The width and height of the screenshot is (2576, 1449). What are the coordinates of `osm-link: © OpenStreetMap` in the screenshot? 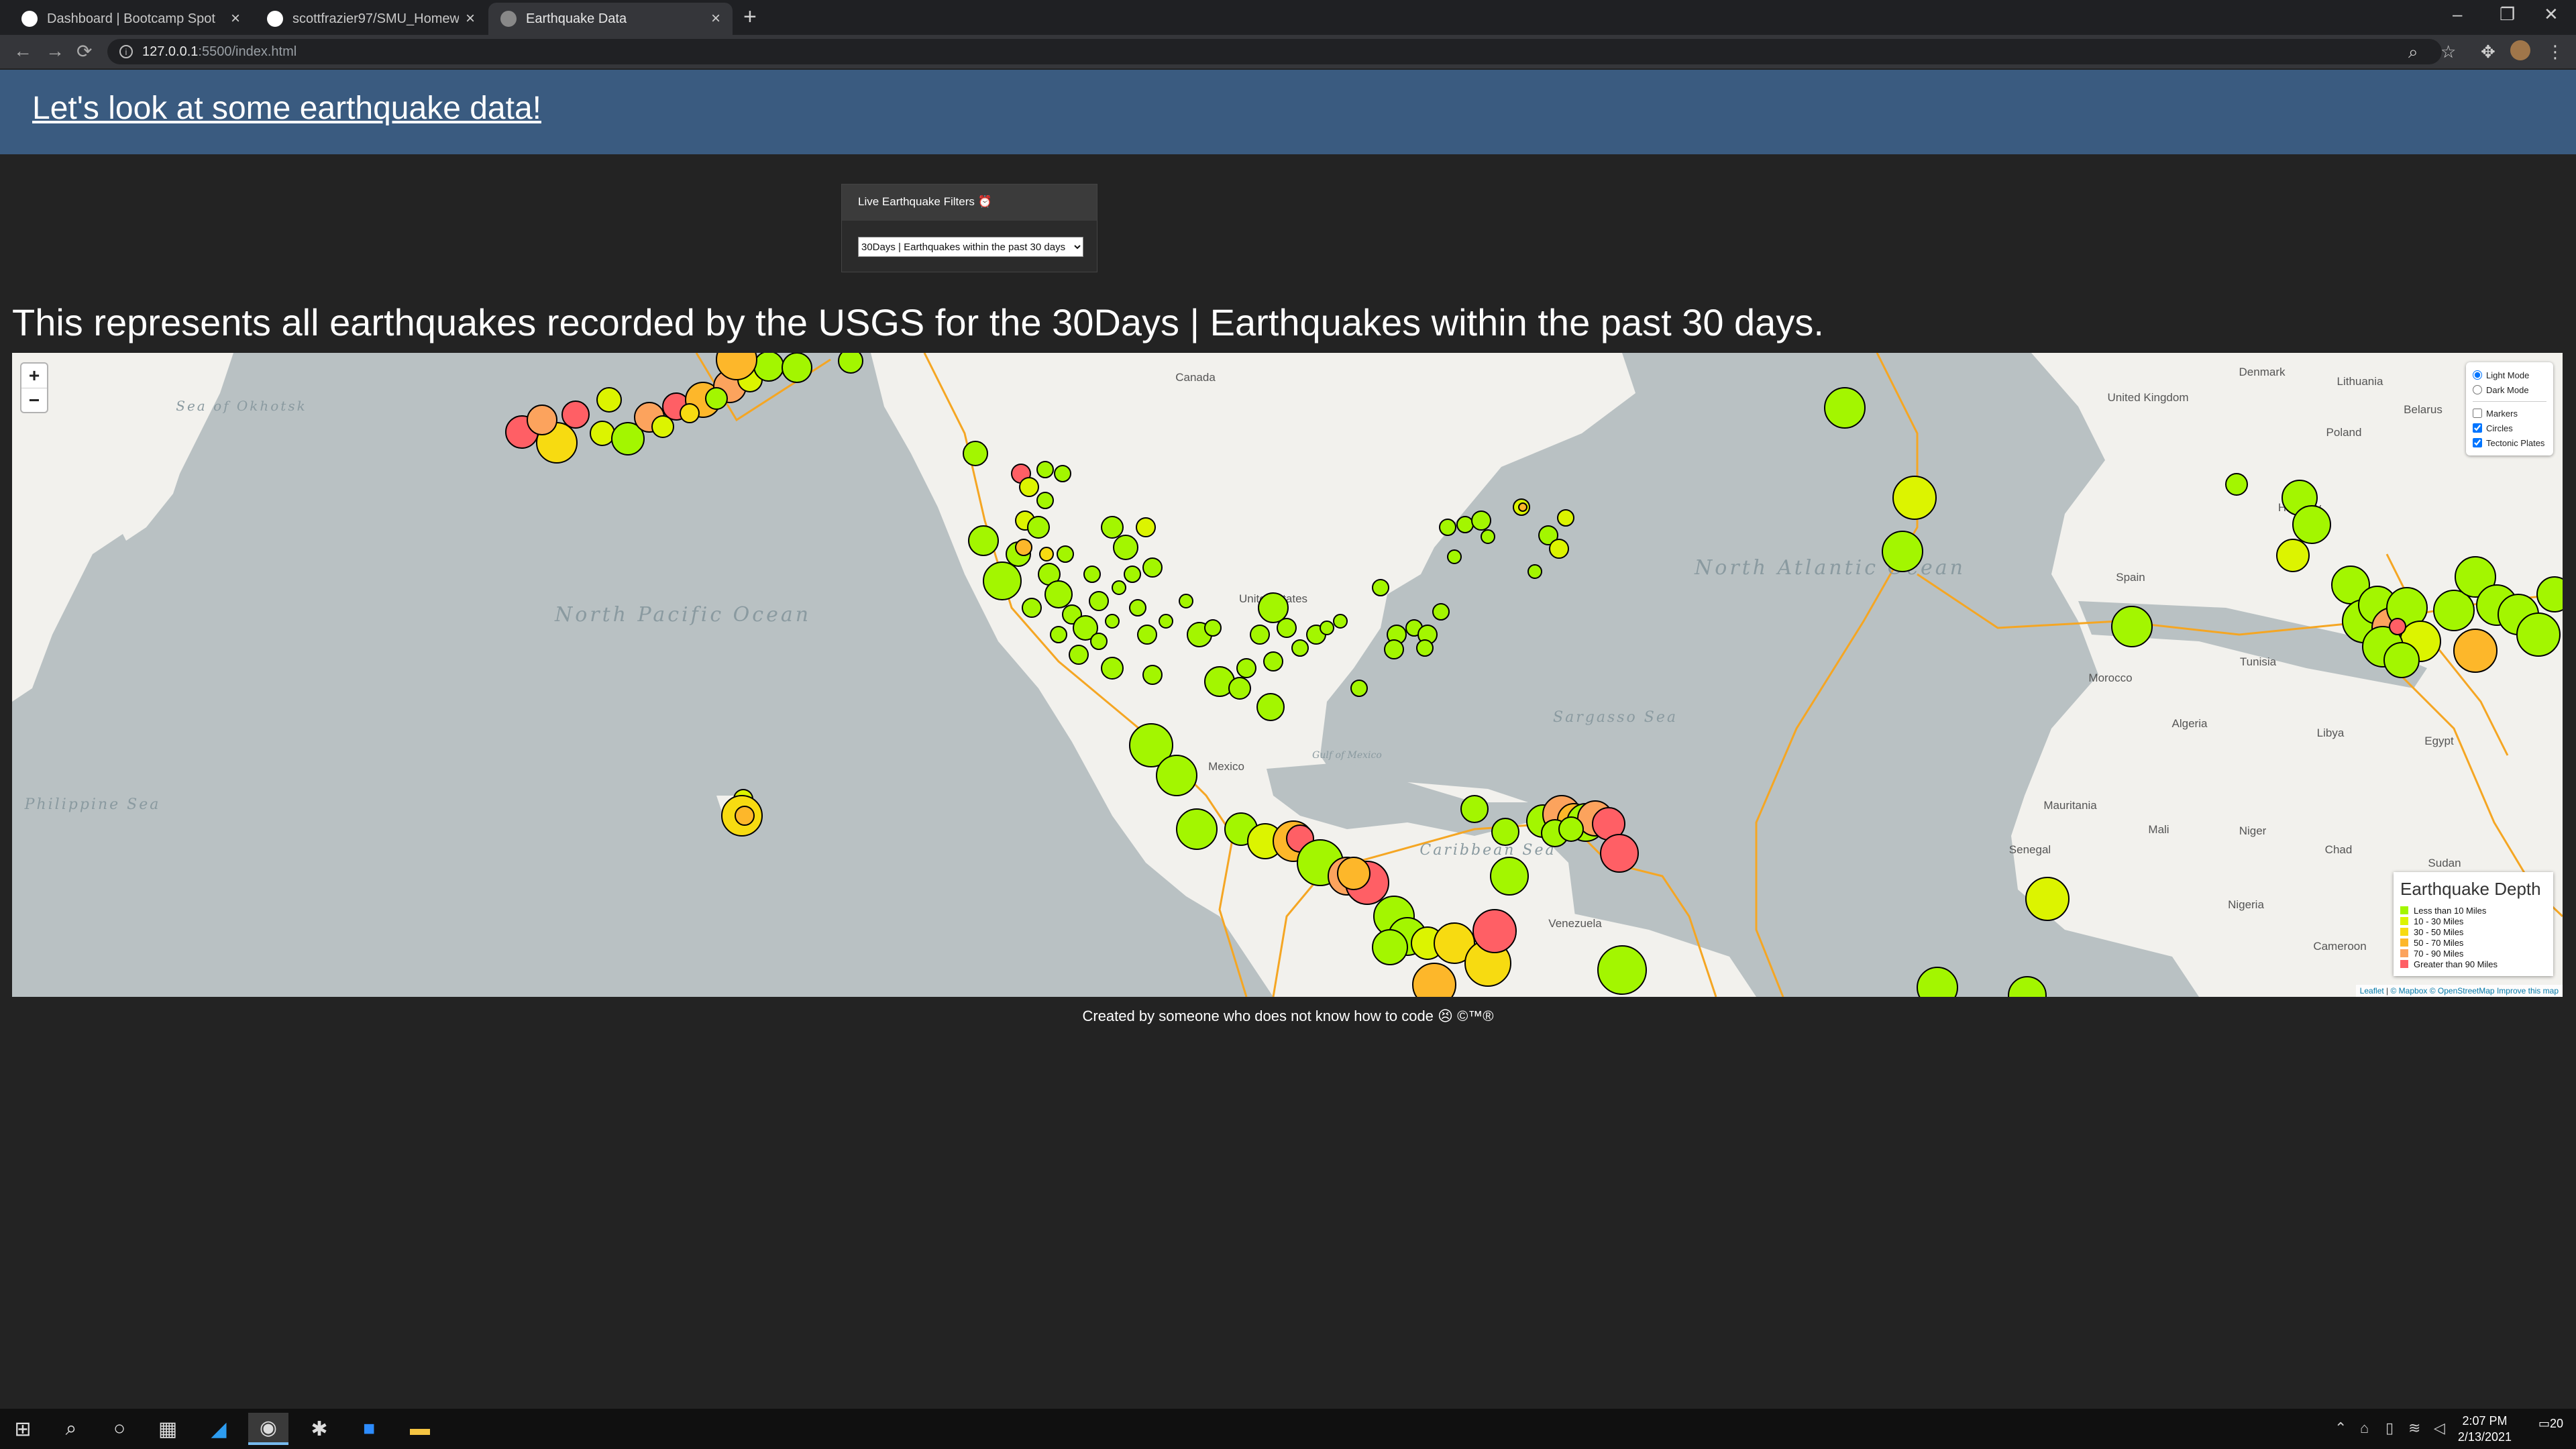 It's located at (2462, 991).